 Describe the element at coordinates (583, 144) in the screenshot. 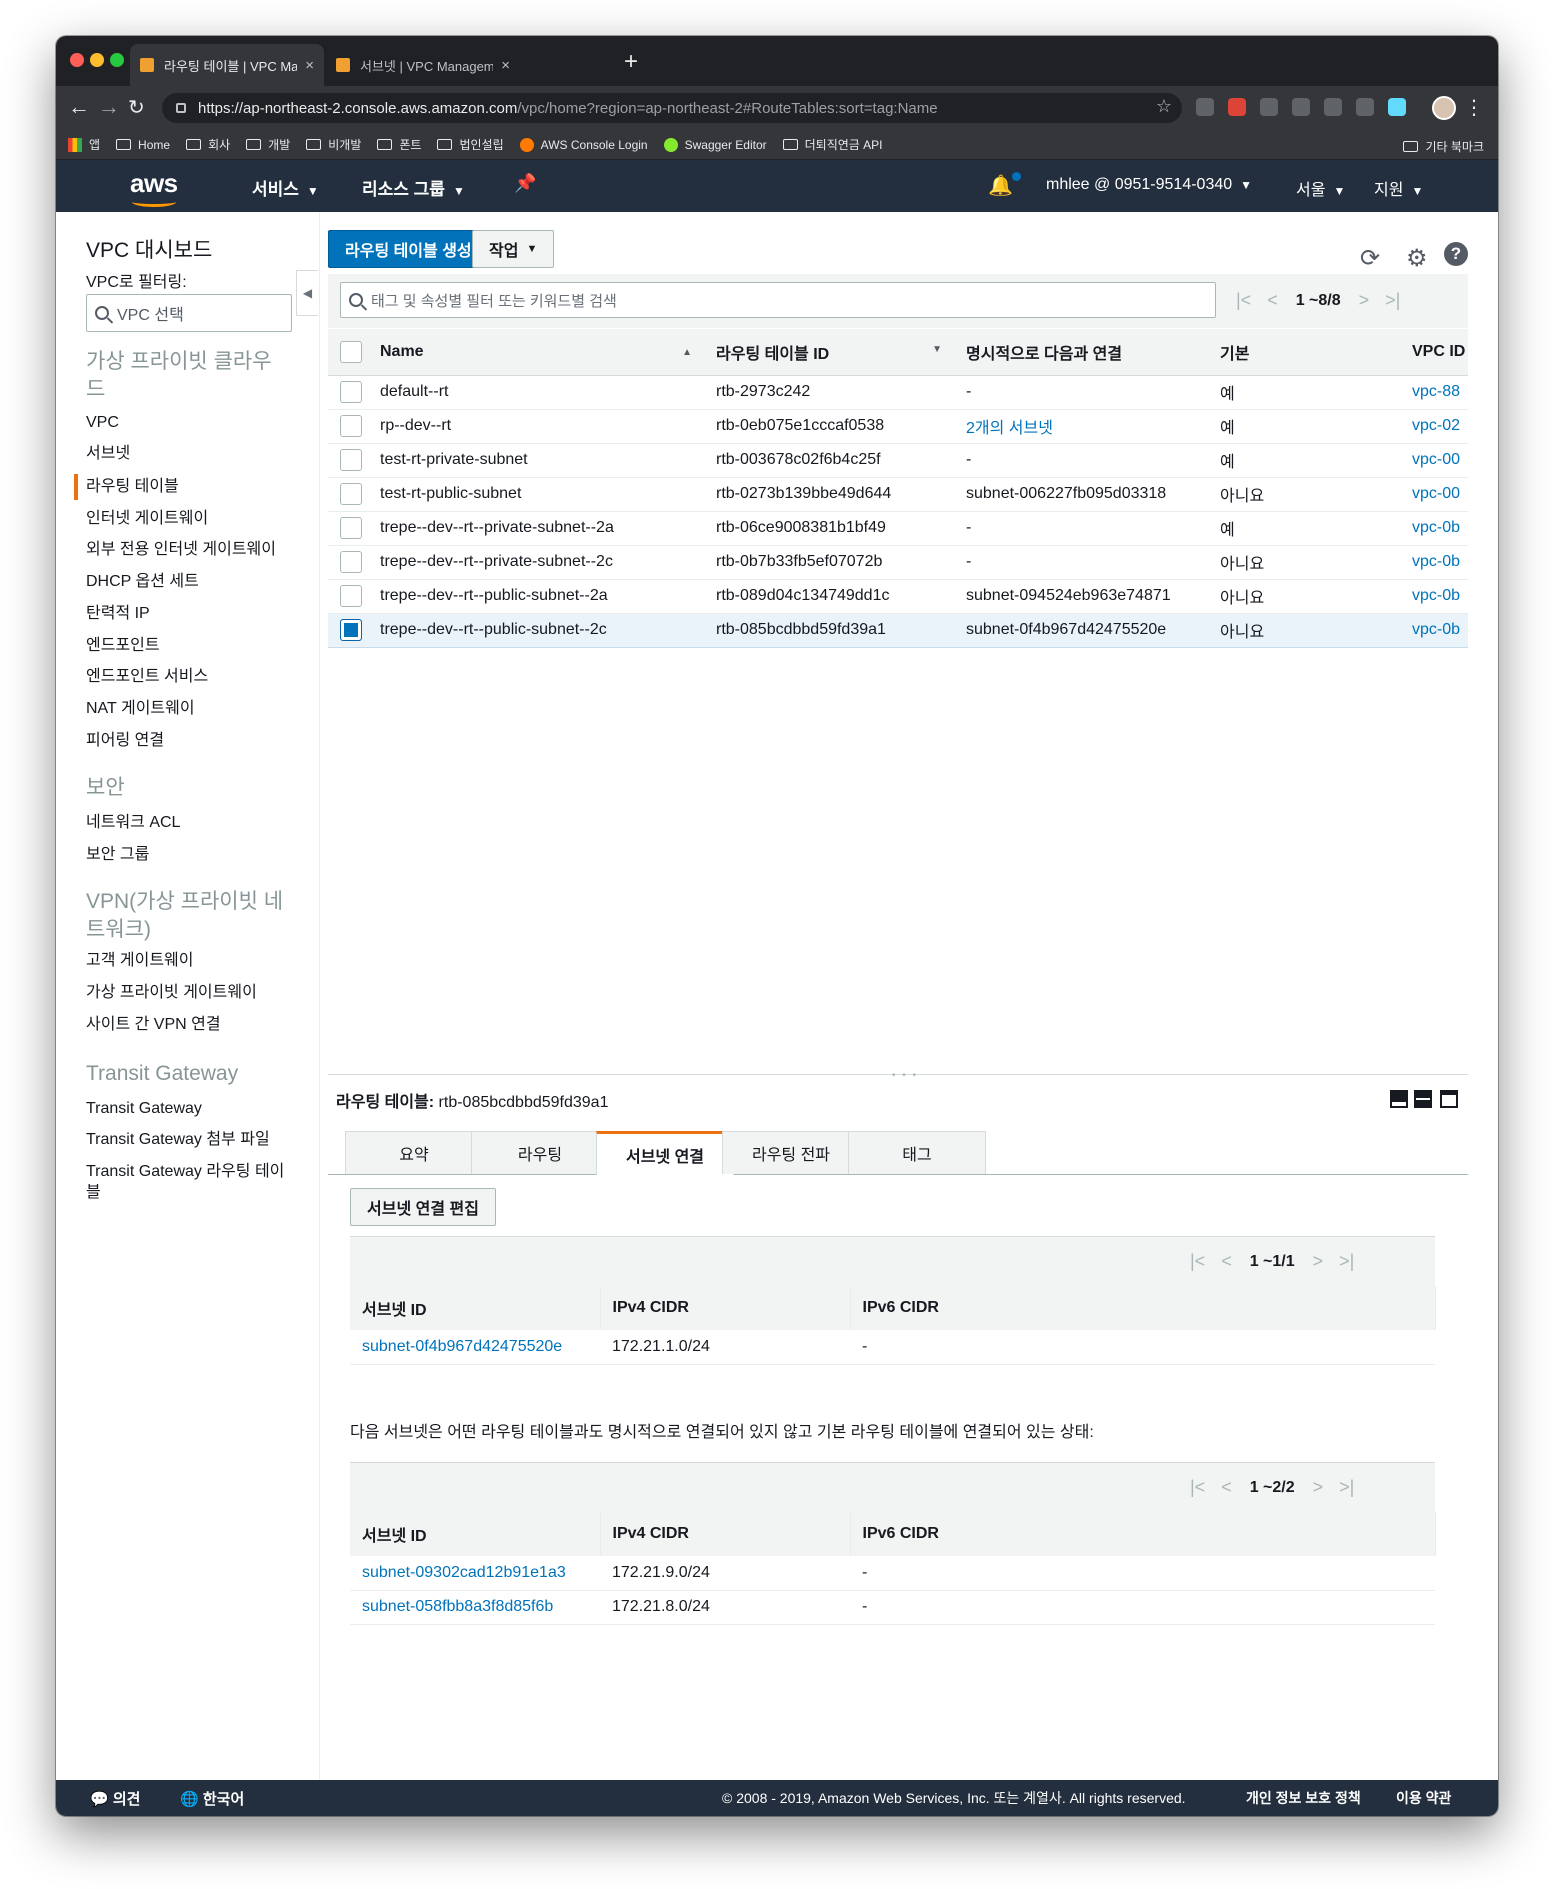

I see `bookmark-aws-login: AWS Console Login` at that location.